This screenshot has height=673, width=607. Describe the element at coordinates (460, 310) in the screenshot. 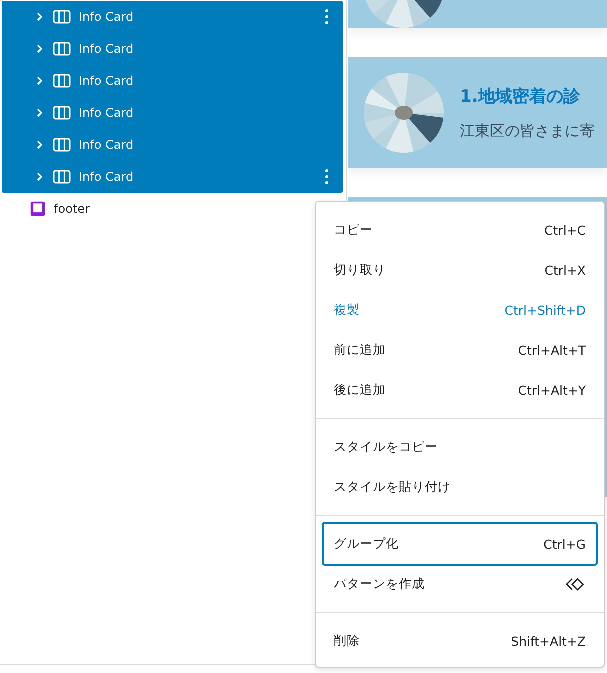

I see `menu-item: 複製 Ctrl+Shift+D` at that location.